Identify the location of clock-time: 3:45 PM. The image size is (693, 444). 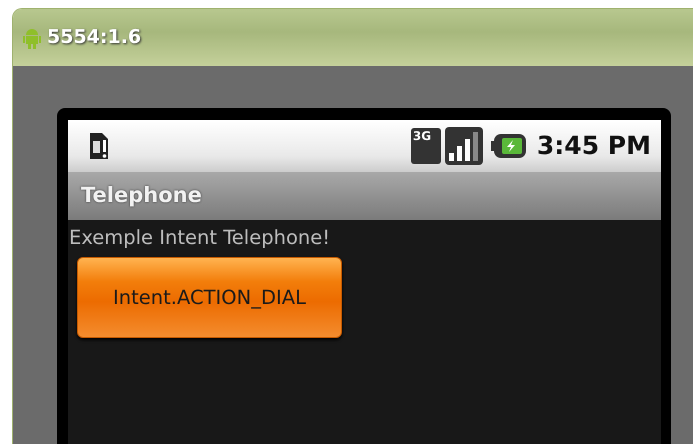
(593, 146).